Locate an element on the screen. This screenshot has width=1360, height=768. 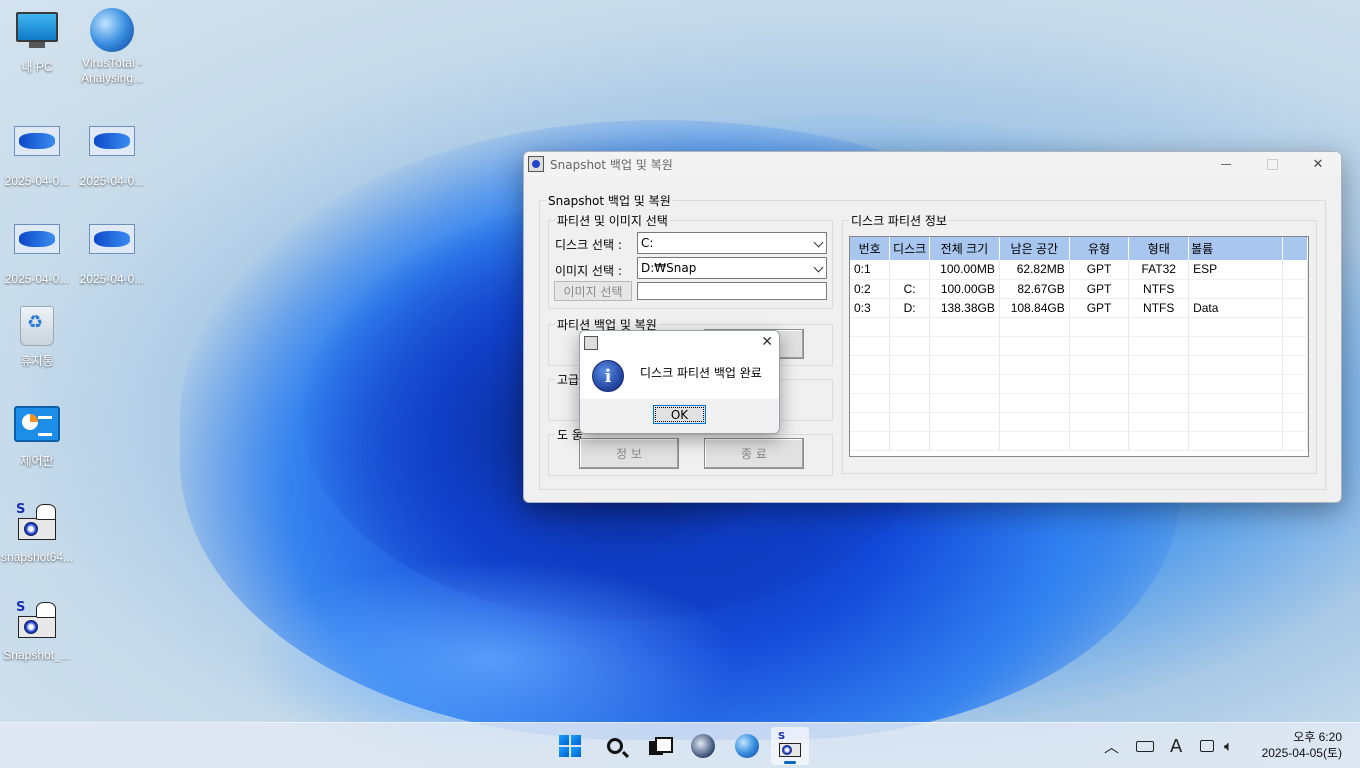
column-header: 디스크 is located at coordinates (909, 248).